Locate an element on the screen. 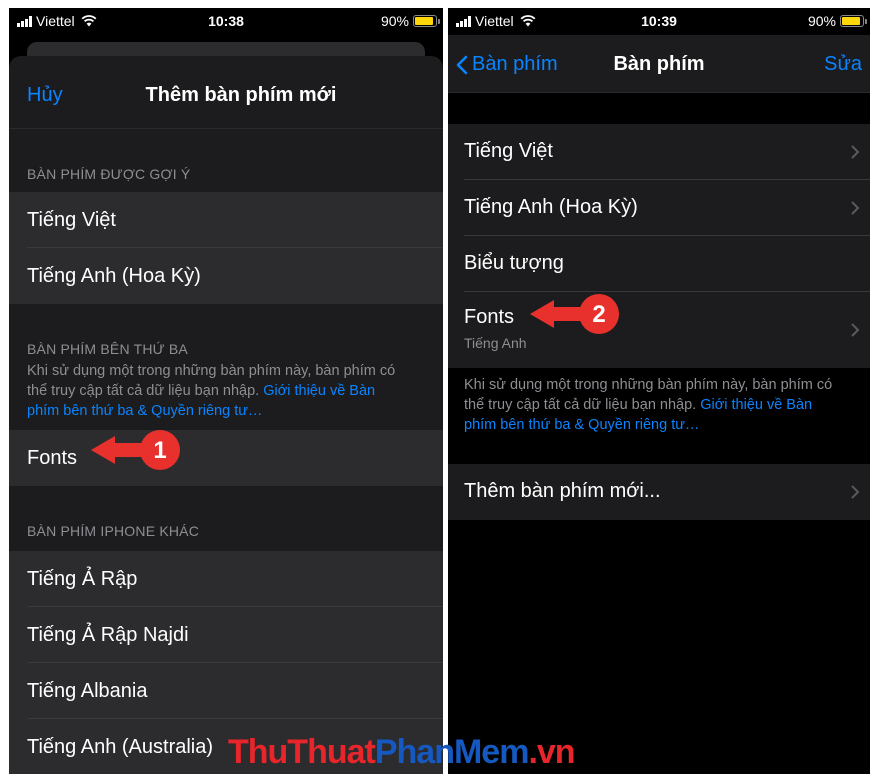 This screenshot has height=774, width=870. keyboard-row-label: Tiếng Việt is located at coordinates (508, 151).